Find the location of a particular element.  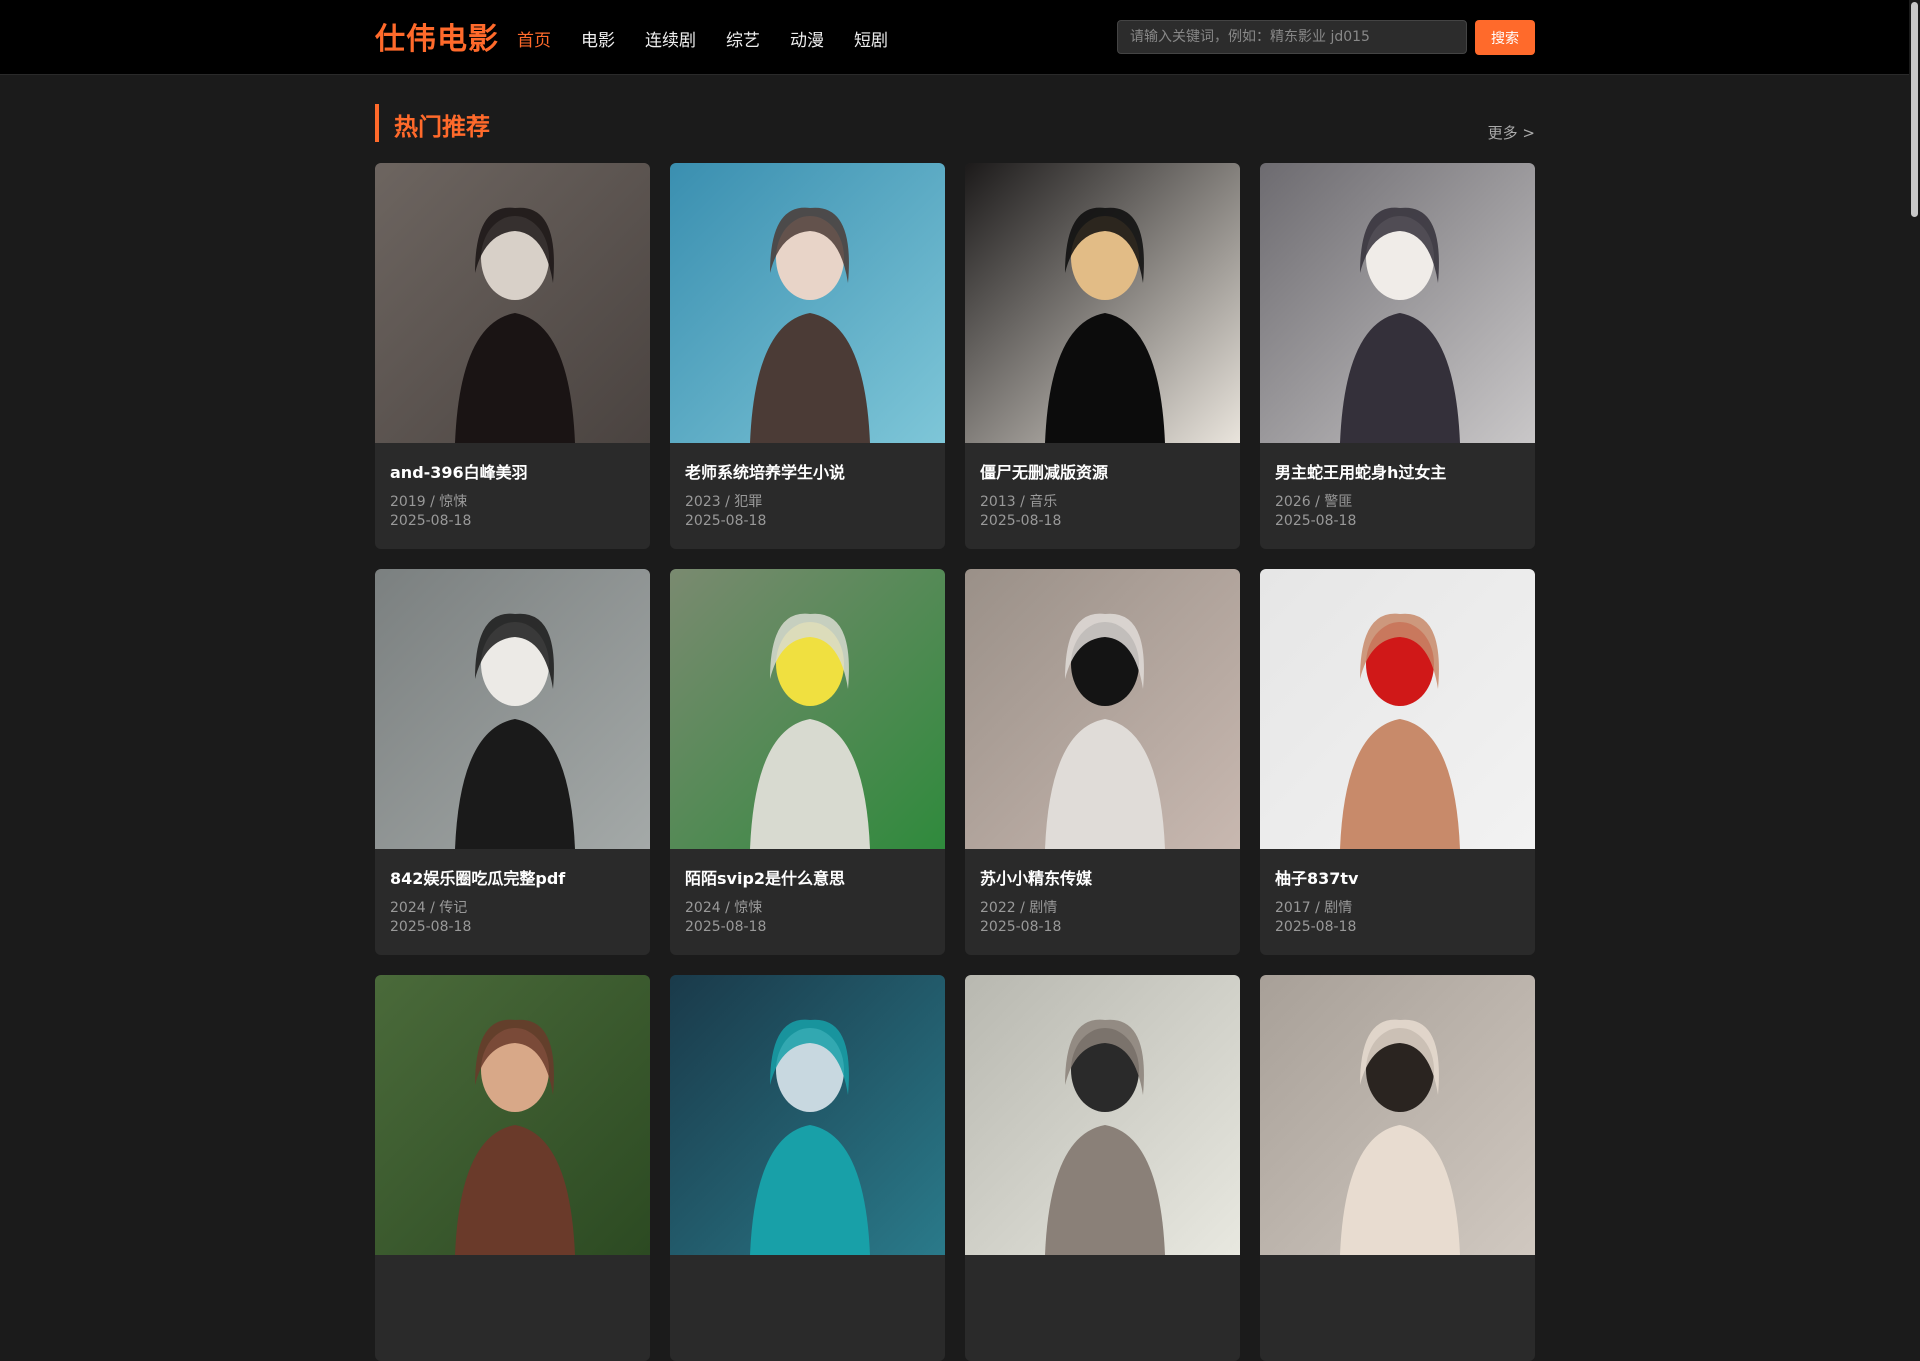

video-year-genre: 2022 / 剧情 is located at coordinates (1019, 908).